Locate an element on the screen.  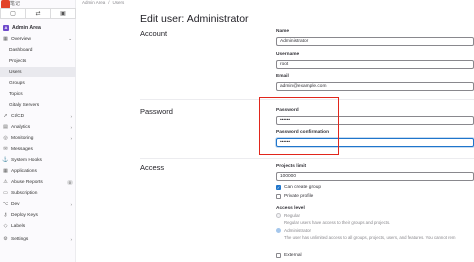
sidebar-item-projects: Projects is located at coordinates (38, 61).